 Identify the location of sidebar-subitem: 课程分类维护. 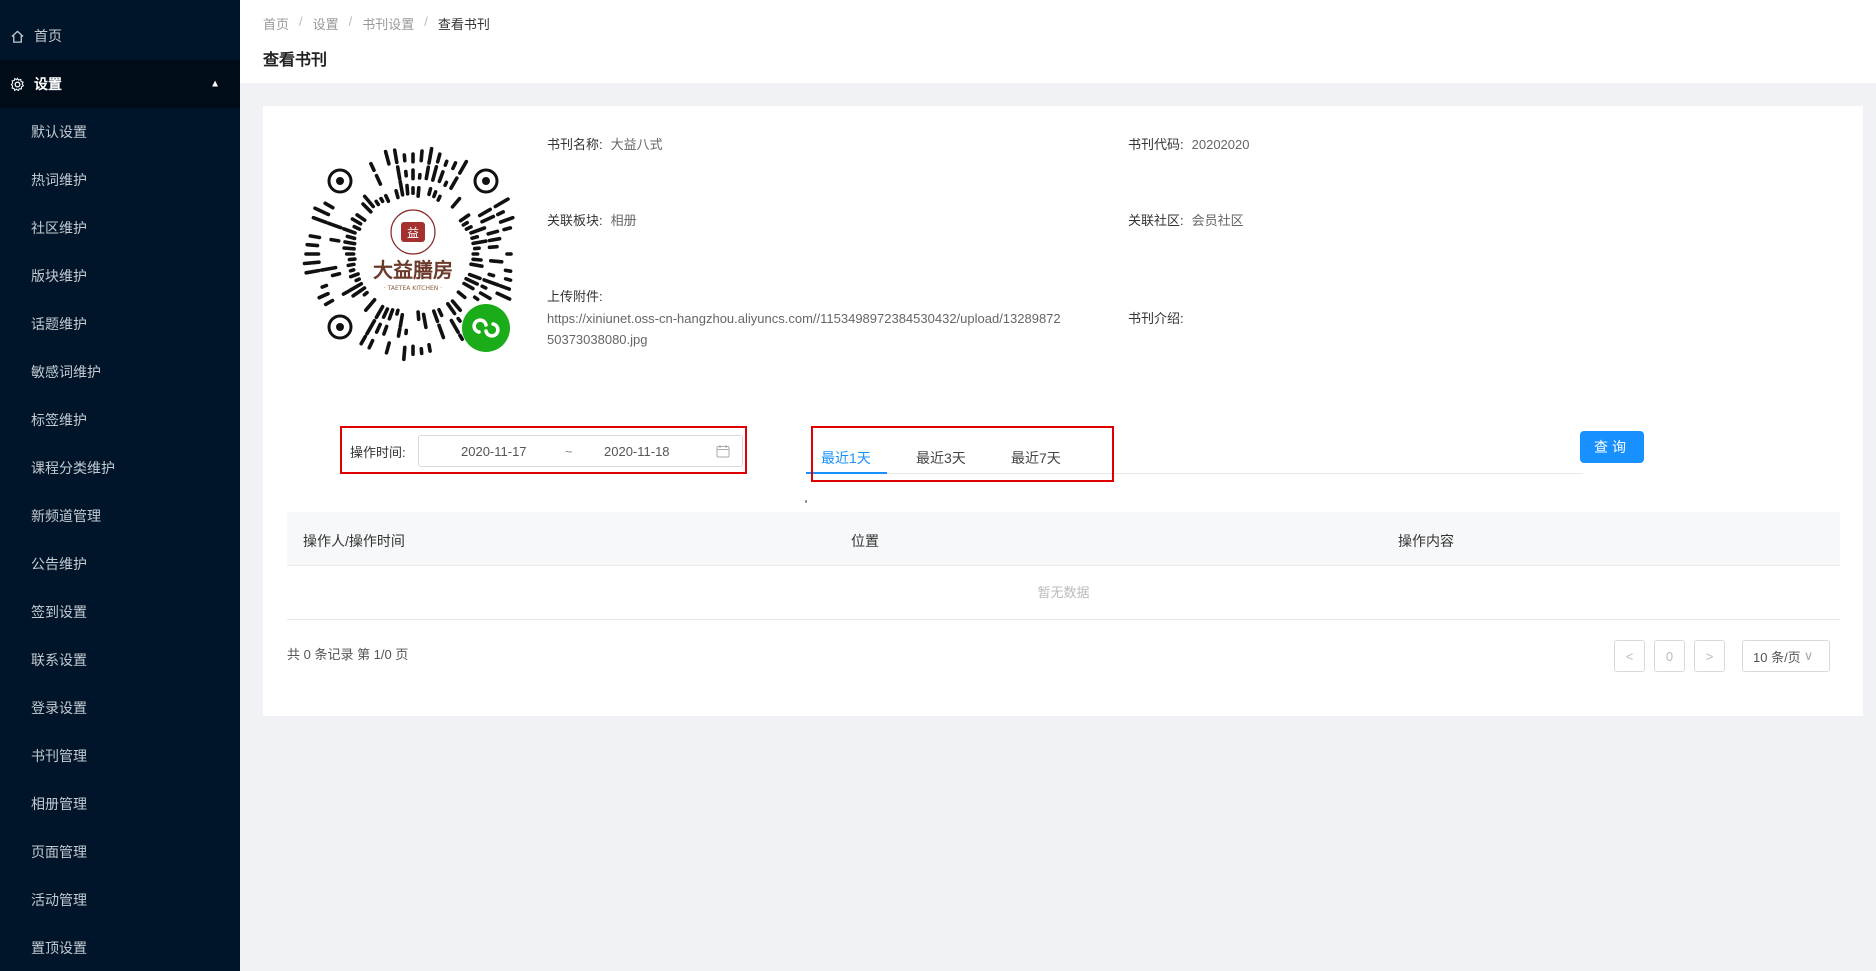
(120, 468).